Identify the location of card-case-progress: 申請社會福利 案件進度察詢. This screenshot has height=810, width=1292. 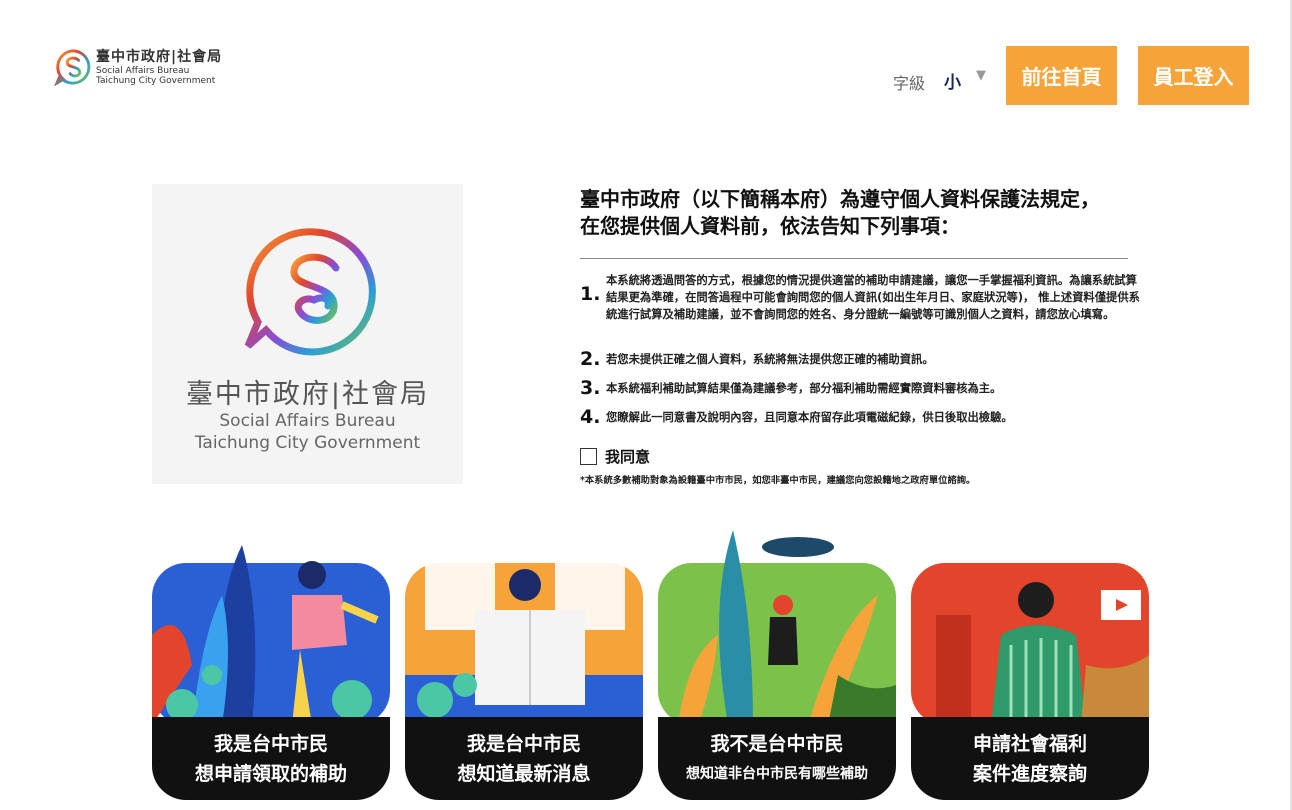
(1030, 662).